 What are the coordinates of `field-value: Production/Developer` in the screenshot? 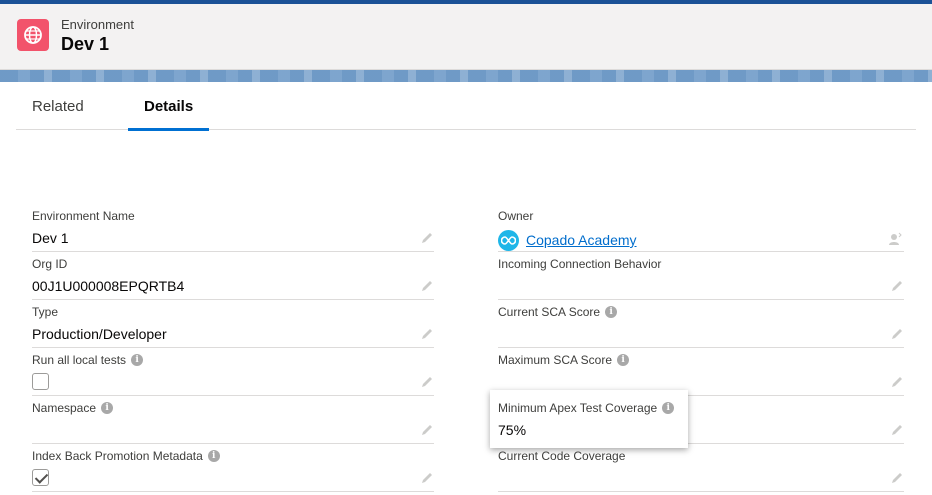 It's located at (99, 334).